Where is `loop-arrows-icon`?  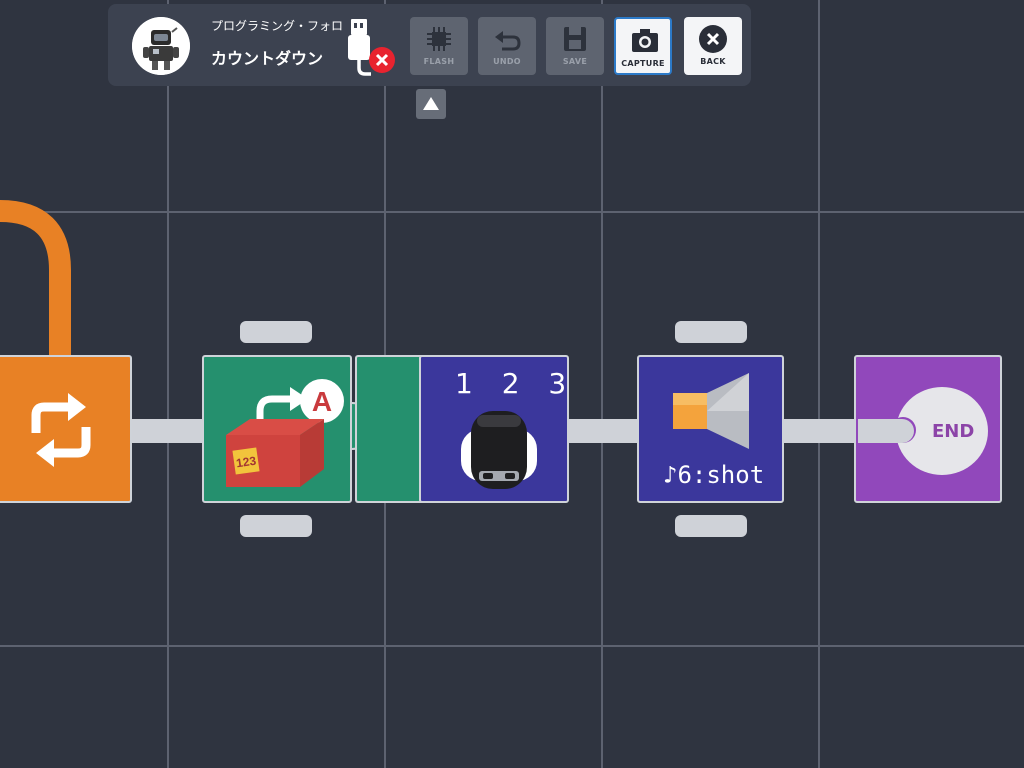 loop-arrows-icon is located at coordinates (61, 430).